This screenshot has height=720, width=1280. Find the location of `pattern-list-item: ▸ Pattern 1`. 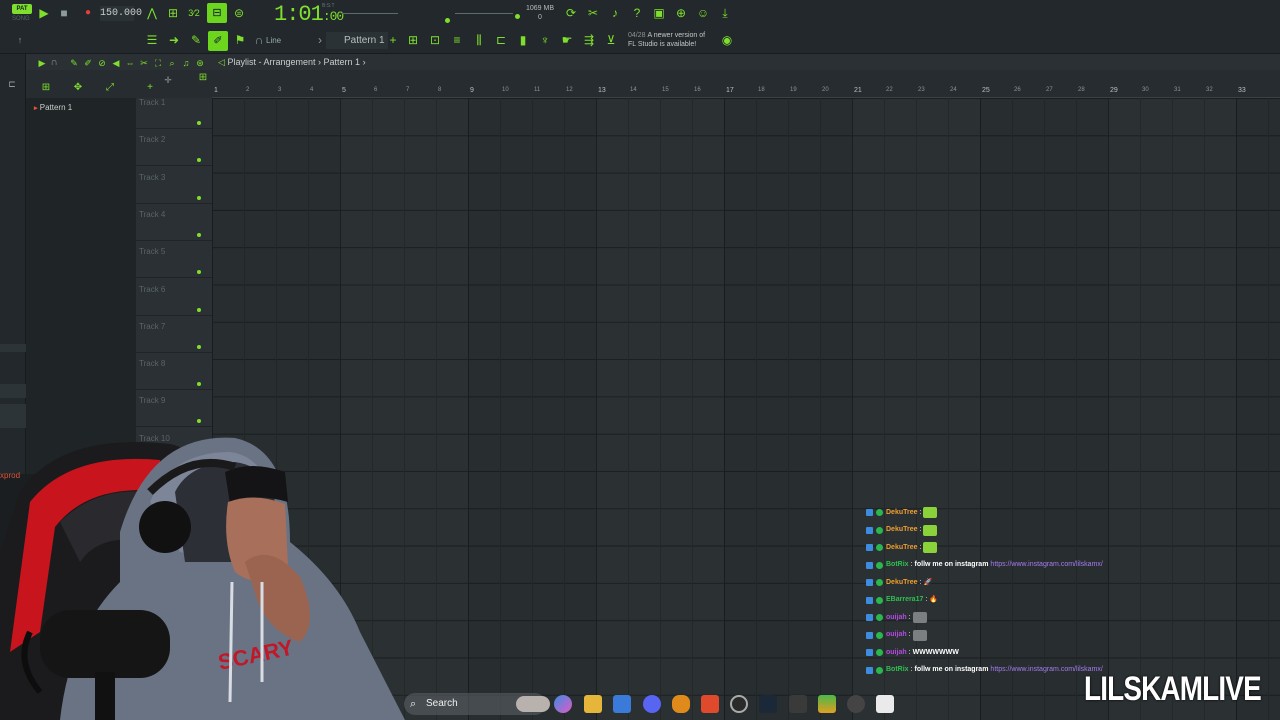

pattern-list-item: ▸ Pattern 1 is located at coordinates (53, 107).